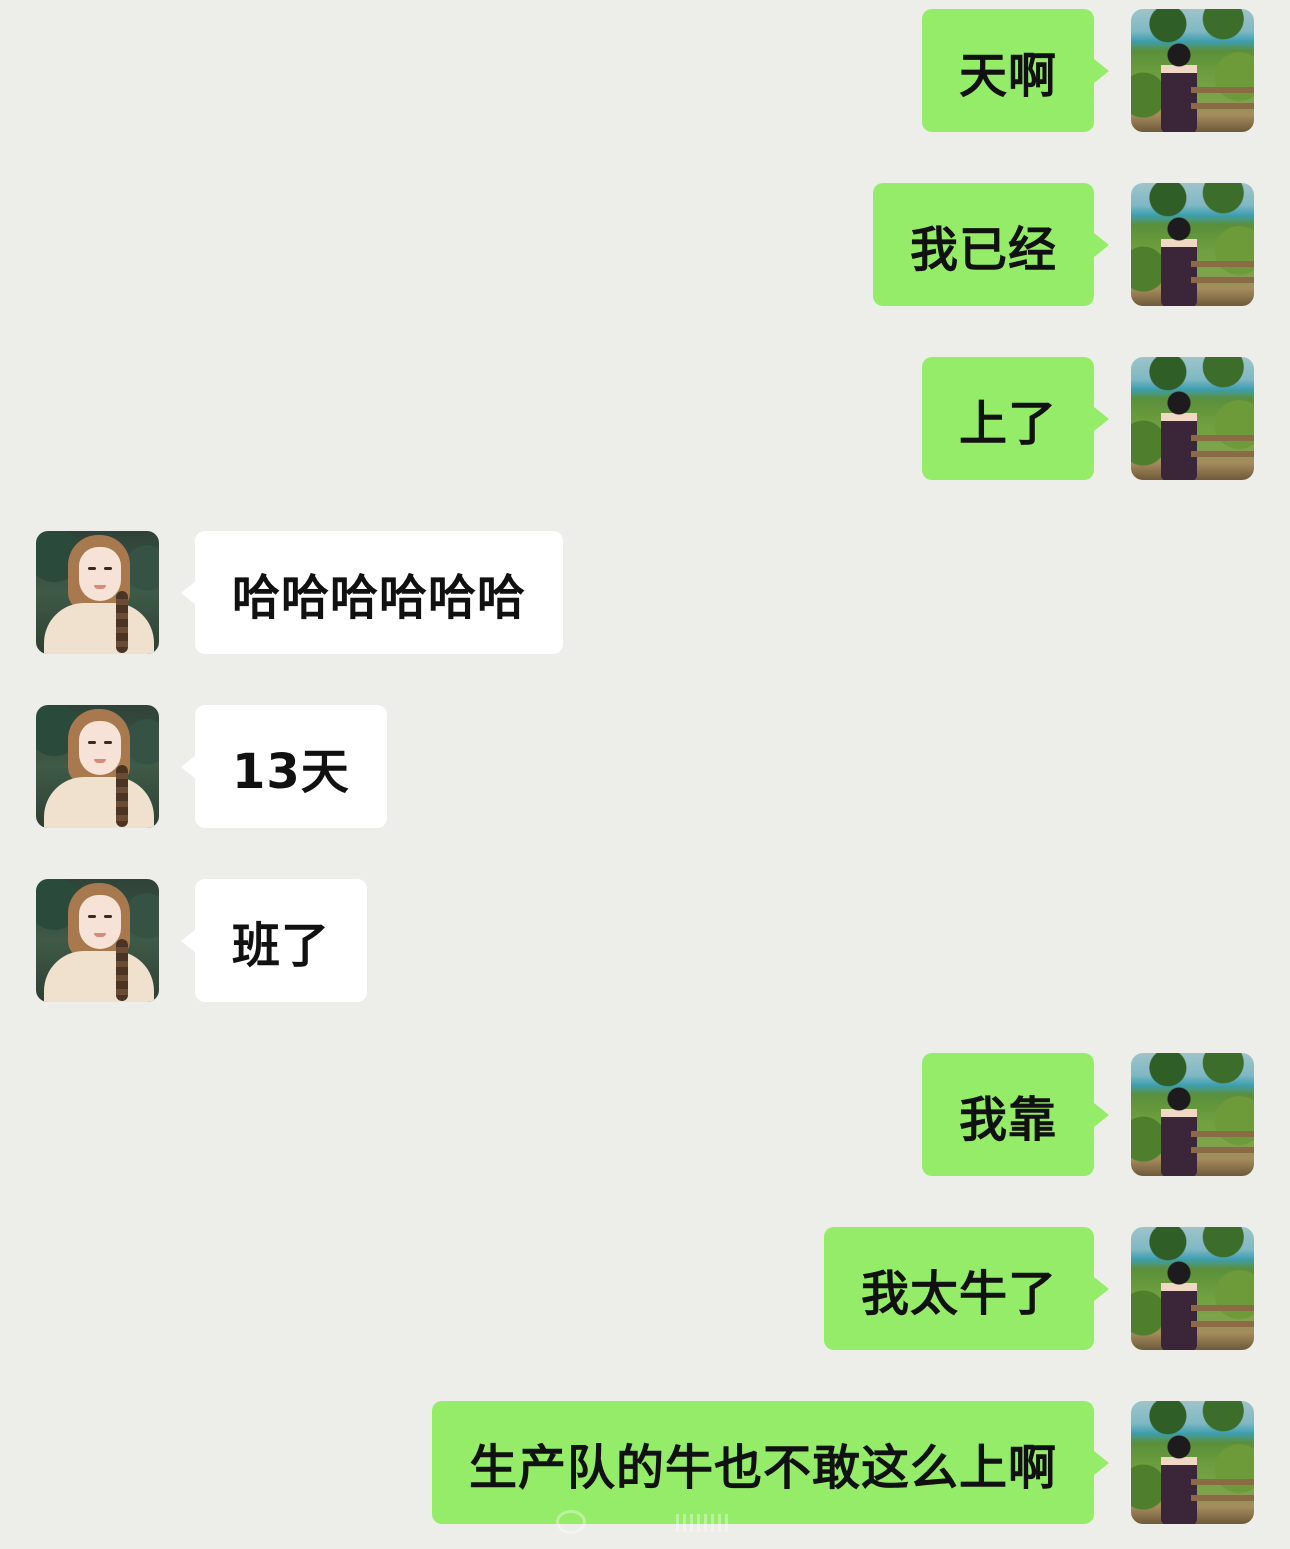 The image size is (1290, 1549). I want to click on message-bubble-sent: 天啊, so click(1007, 70).